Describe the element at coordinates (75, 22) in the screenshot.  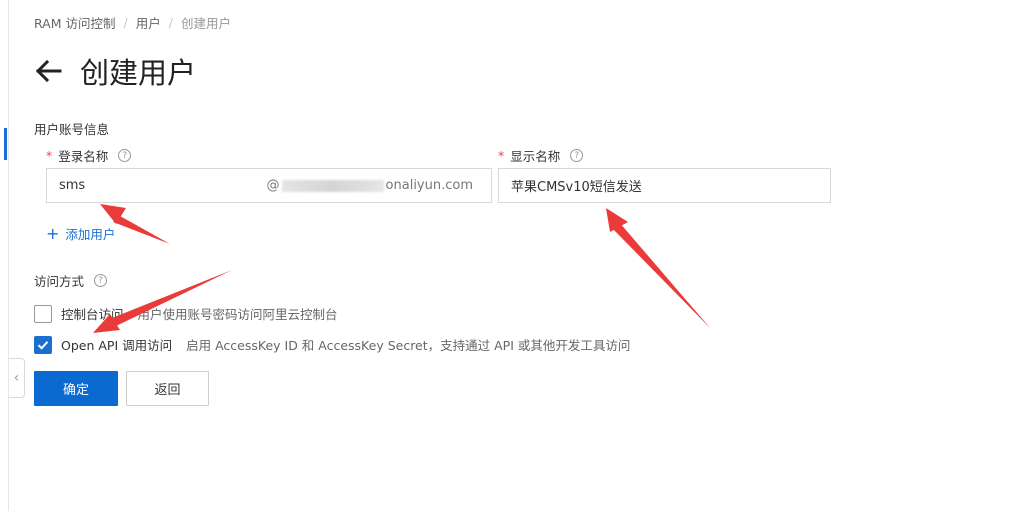
I see `breadcrumb-ram: RAM 访问控制` at that location.